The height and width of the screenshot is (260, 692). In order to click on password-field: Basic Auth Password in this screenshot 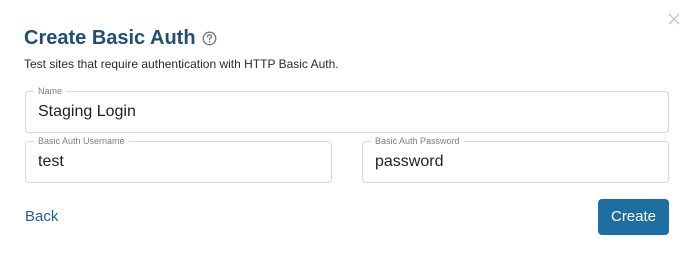, I will do `click(515, 159)`.